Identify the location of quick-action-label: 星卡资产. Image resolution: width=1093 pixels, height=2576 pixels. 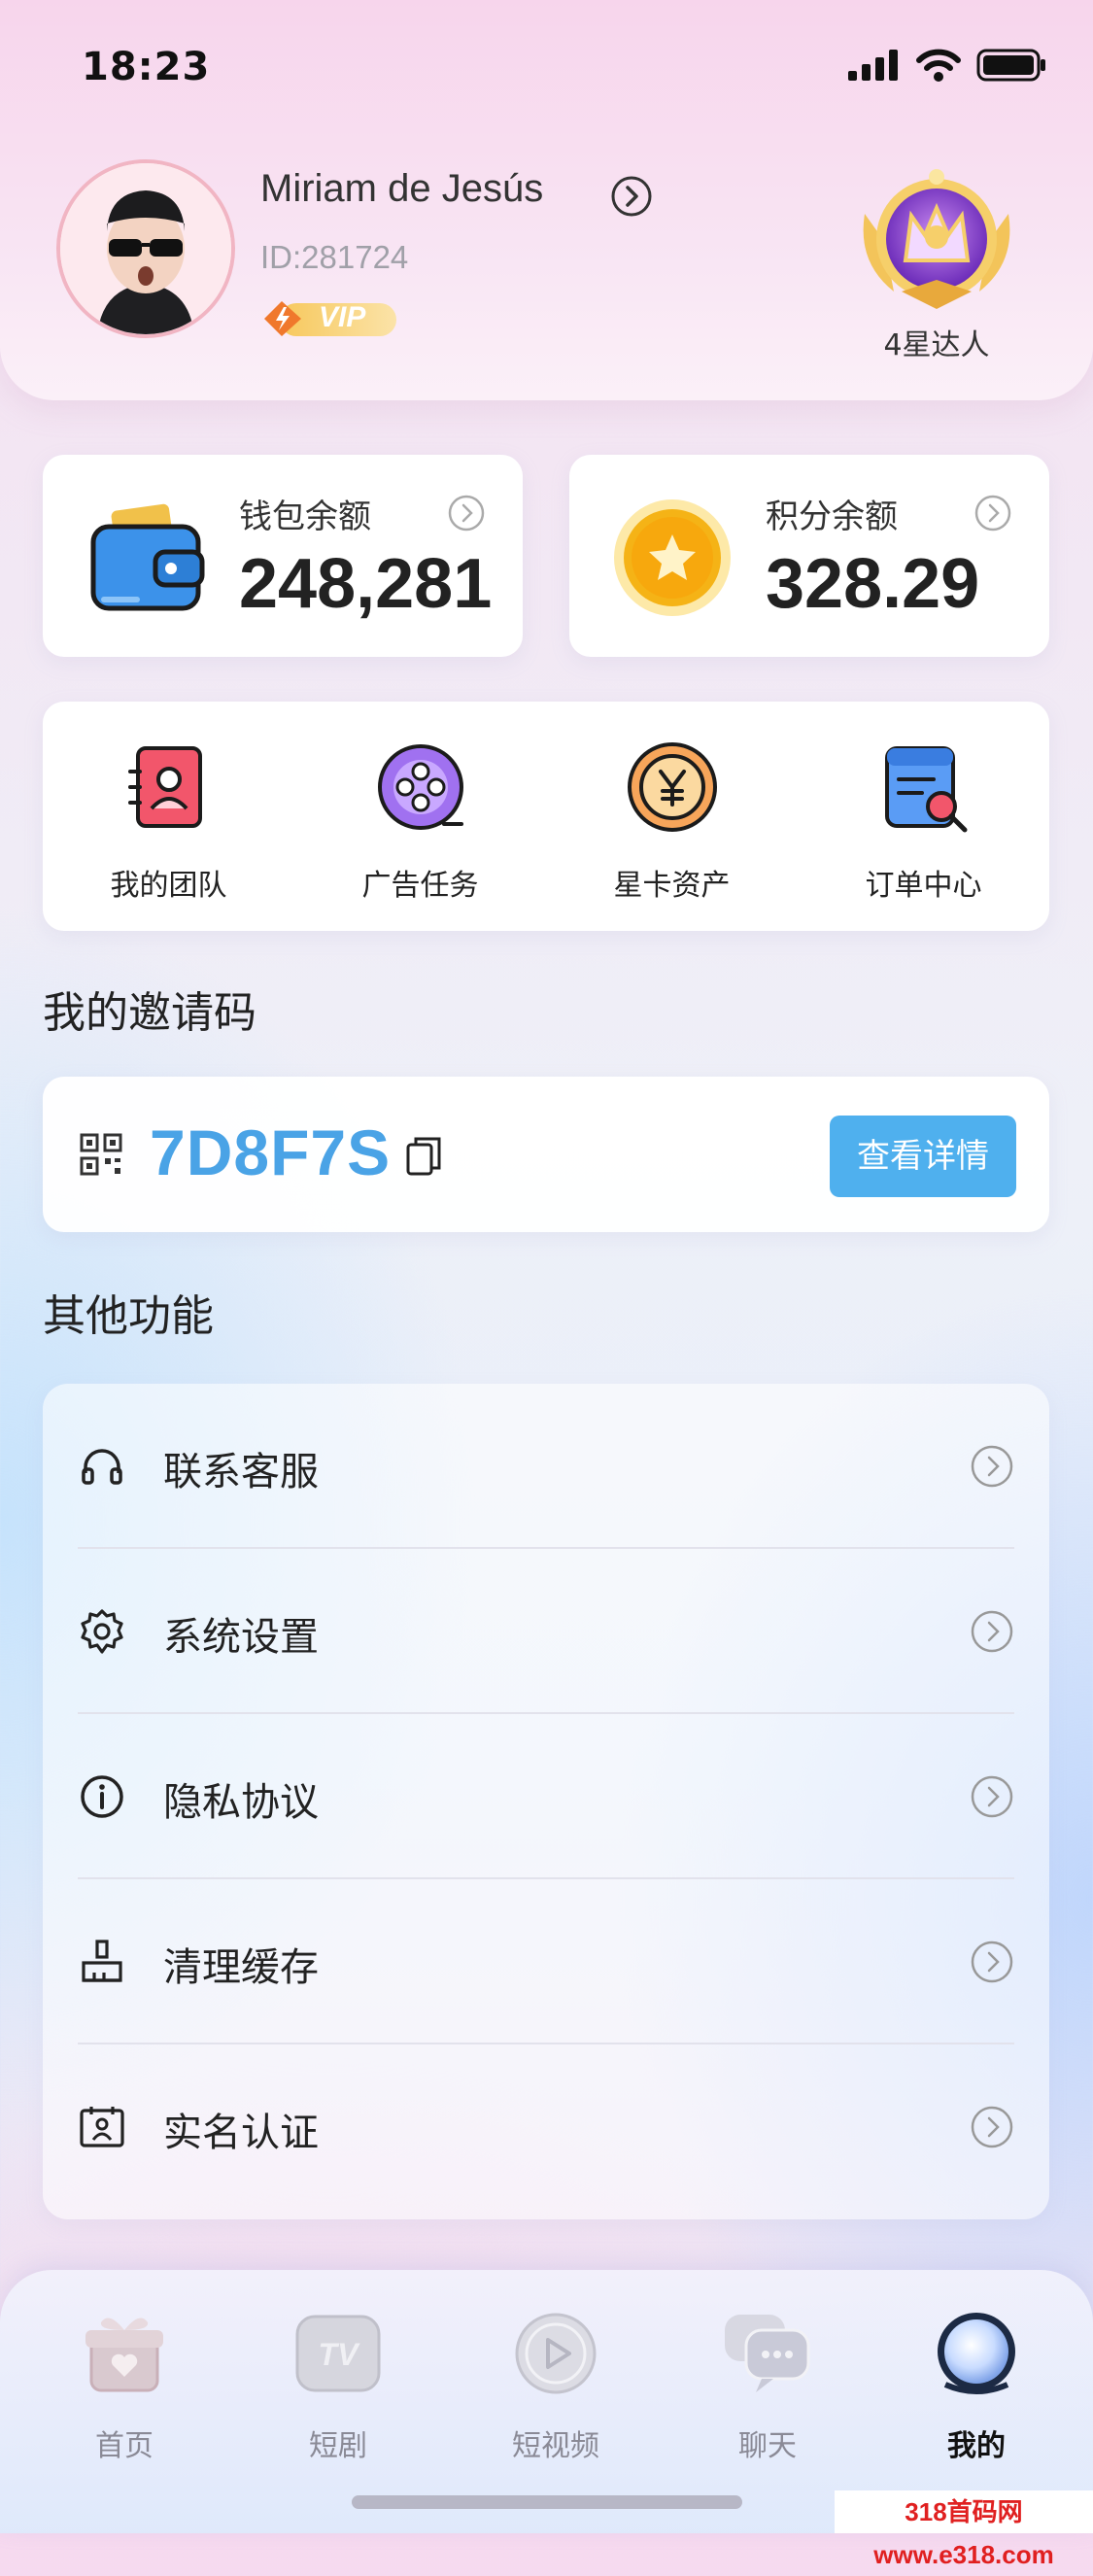
(672, 886).